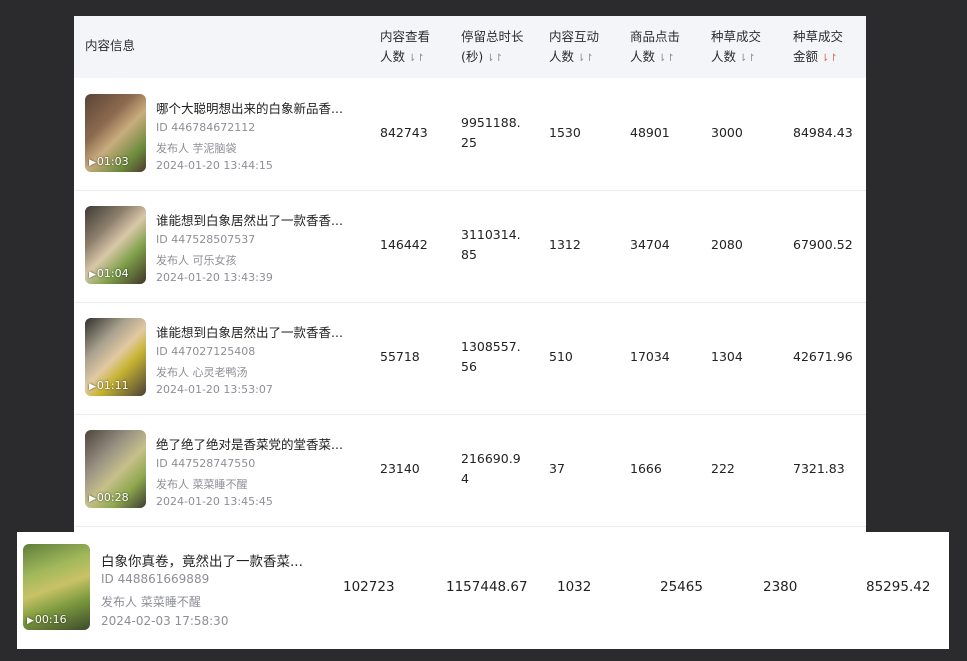  Describe the element at coordinates (110, 45) in the screenshot. I see `header-content-info: 内容信息` at that location.